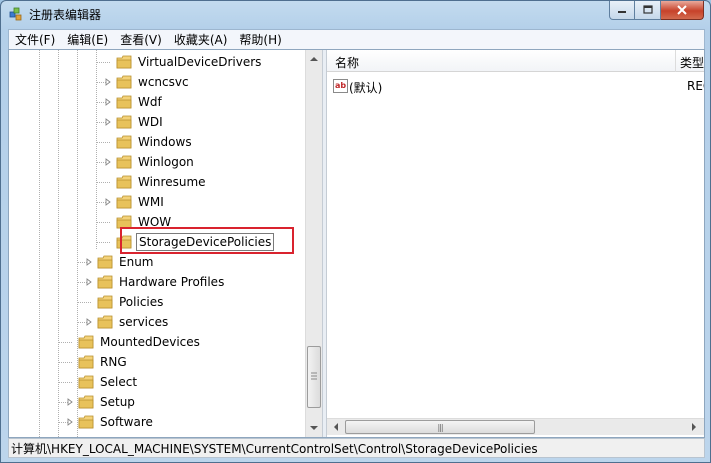  Describe the element at coordinates (141, 39) in the screenshot. I see `menu-view: 查看(V)` at that location.